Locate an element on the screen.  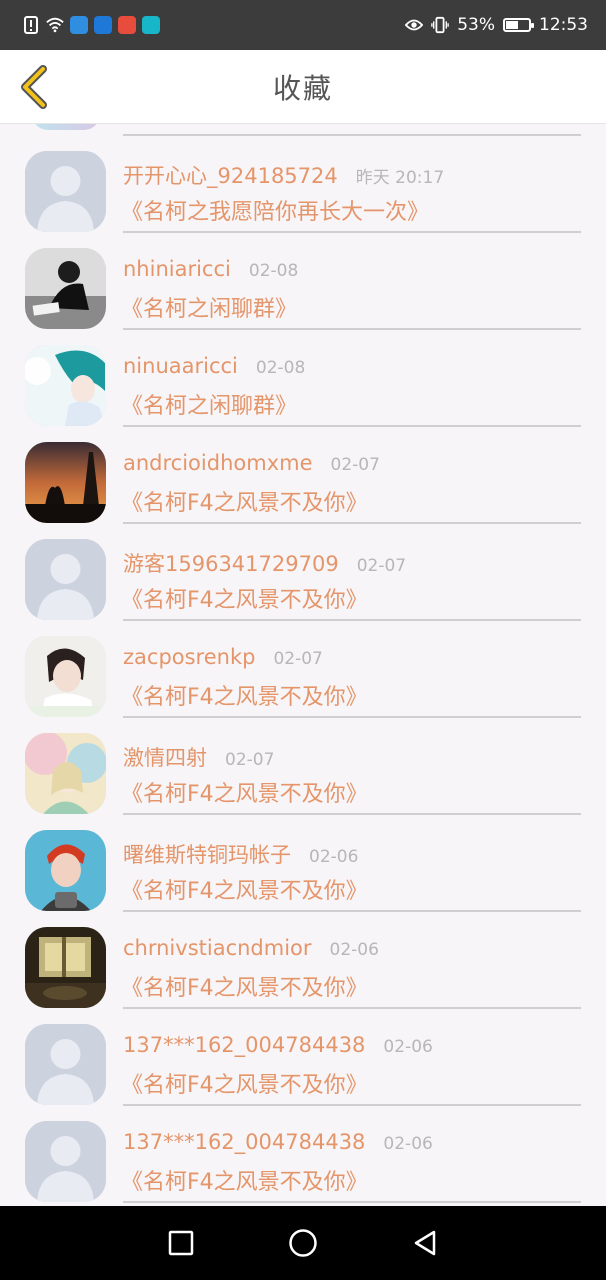
favorite-time: 昨天 20:17 is located at coordinates (400, 178).